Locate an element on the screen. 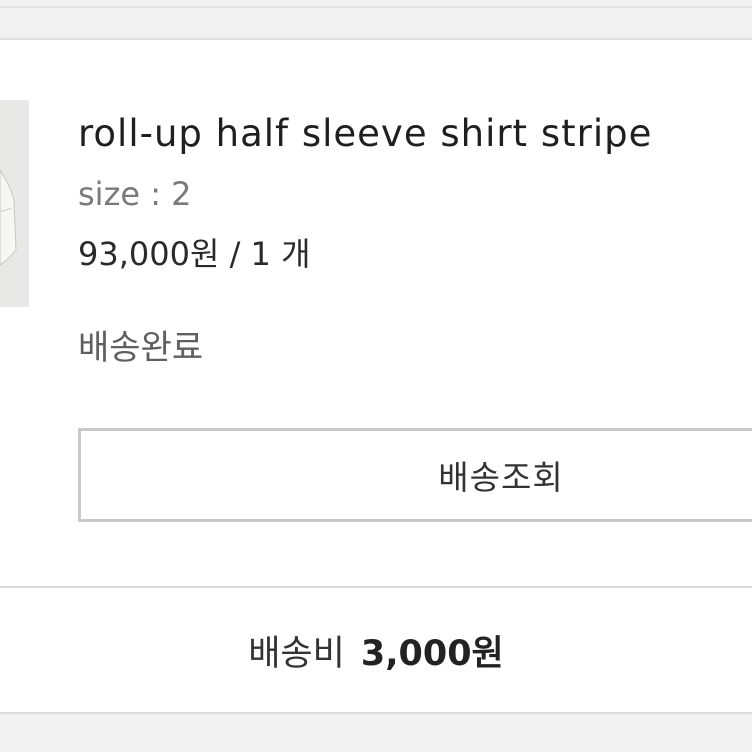 The width and height of the screenshot is (752, 752). bottom-divider is located at coordinates (376, 733).